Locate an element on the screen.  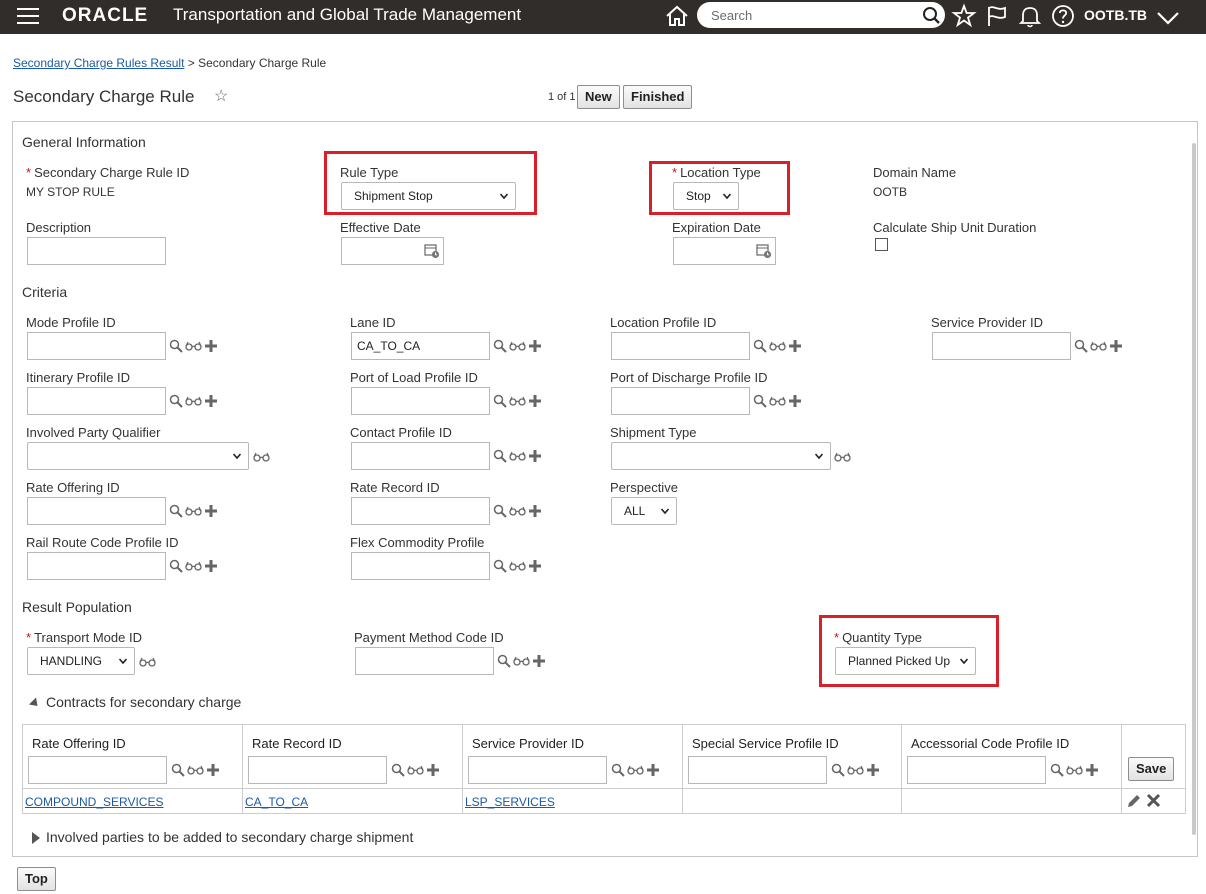
user-menu-label: OOTB.TB is located at coordinates (1115, 15).